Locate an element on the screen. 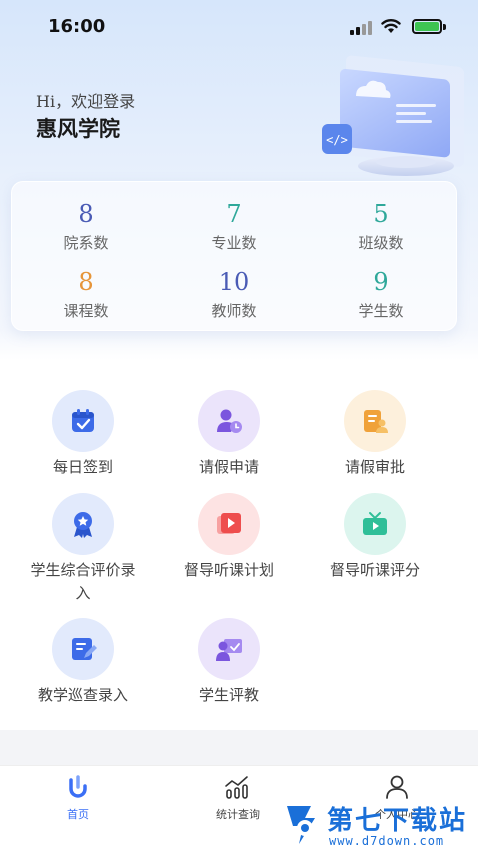 Image resolution: width=478 pixels, height=850 pixels. approval-icon is located at coordinates (375, 421).